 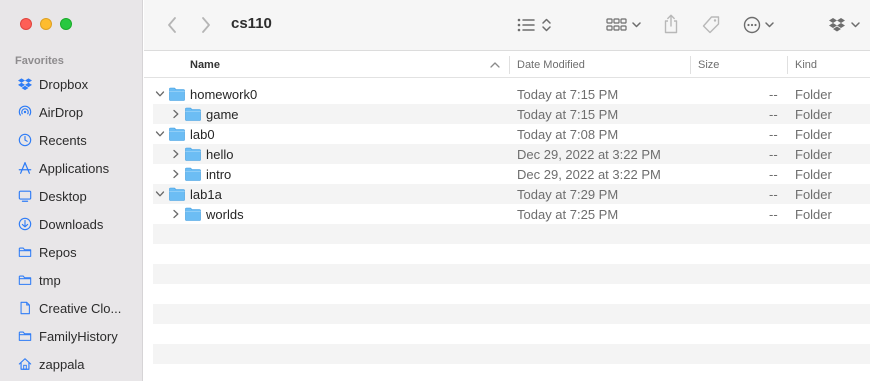 What do you see at coordinates (26, 24) in the screenshot?
I see `close-window-button` at bounding box center [26, 24].